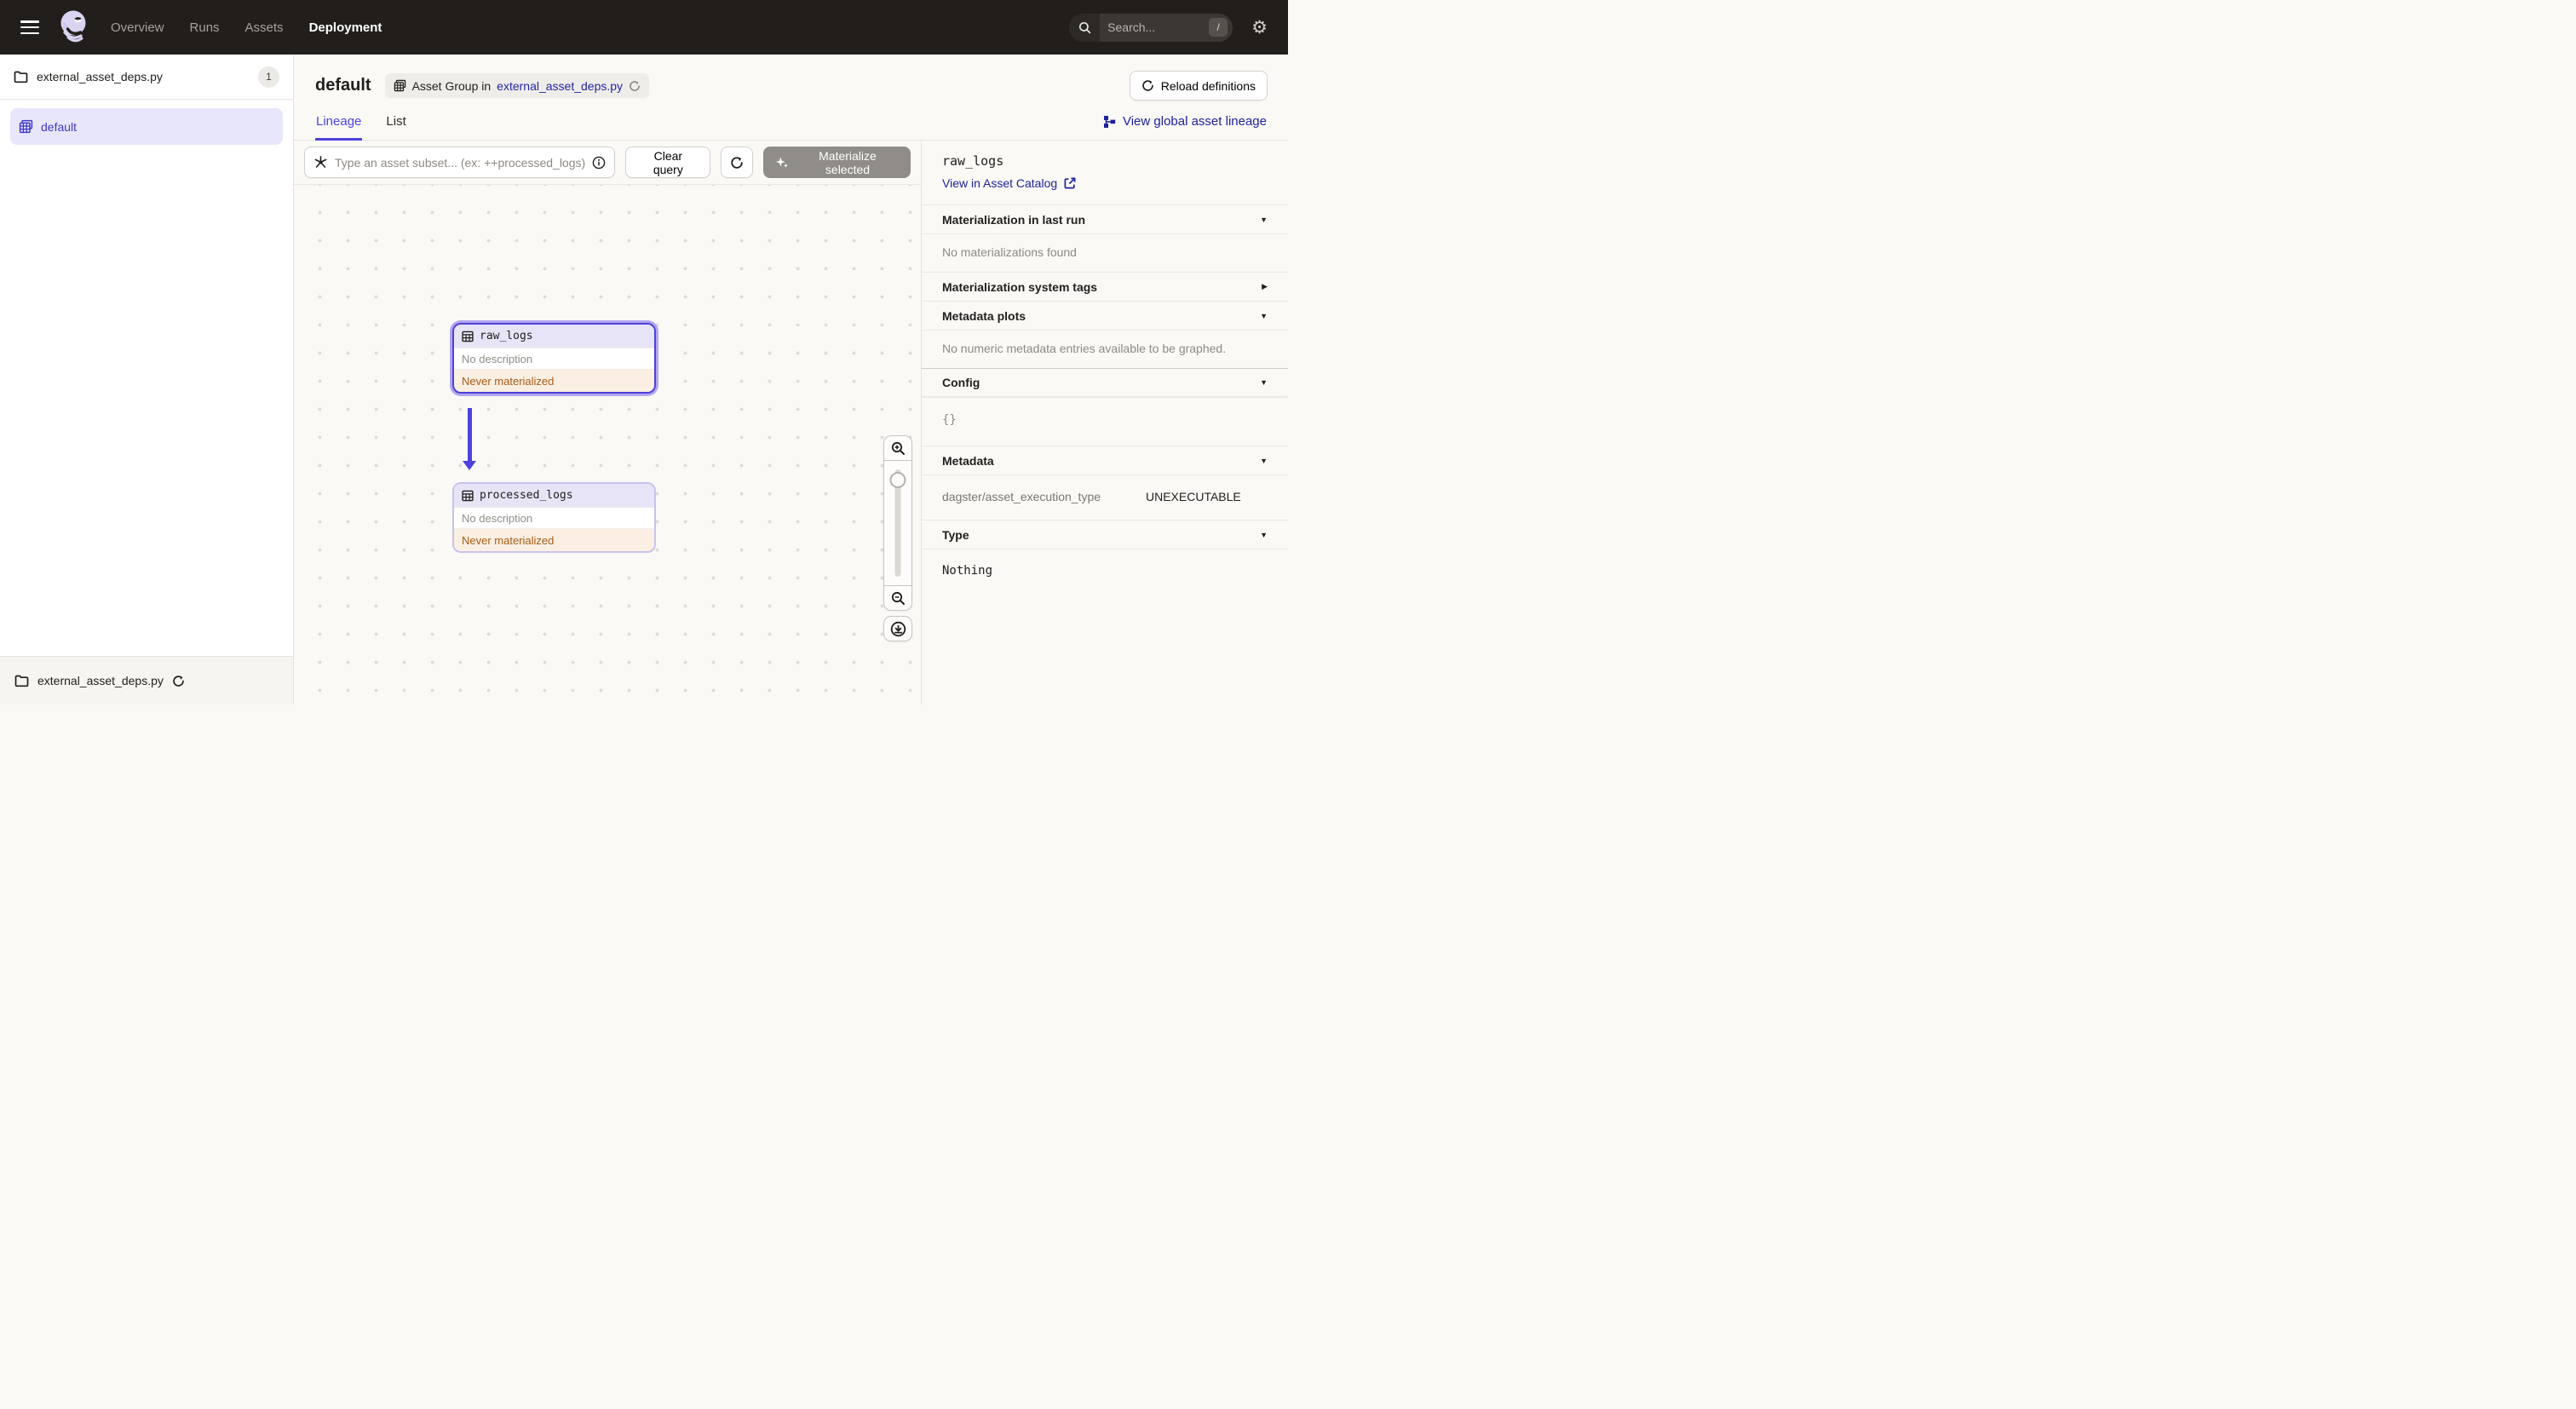 This screenshot has width=2576, height=1409. I want to click on nav-item-runs: Runs, so click(205, 27).